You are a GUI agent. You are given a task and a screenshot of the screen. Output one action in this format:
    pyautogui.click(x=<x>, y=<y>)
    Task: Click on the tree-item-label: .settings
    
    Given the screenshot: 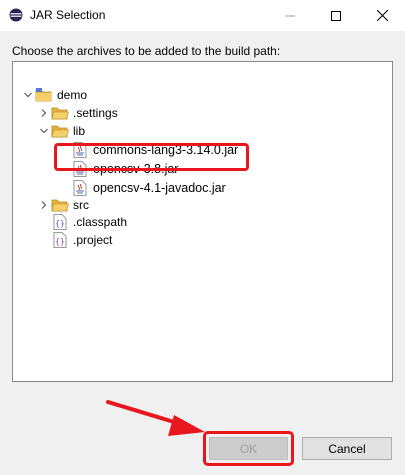 What is the action you would take?
    pyautogui.click(x=95, y=113)
    